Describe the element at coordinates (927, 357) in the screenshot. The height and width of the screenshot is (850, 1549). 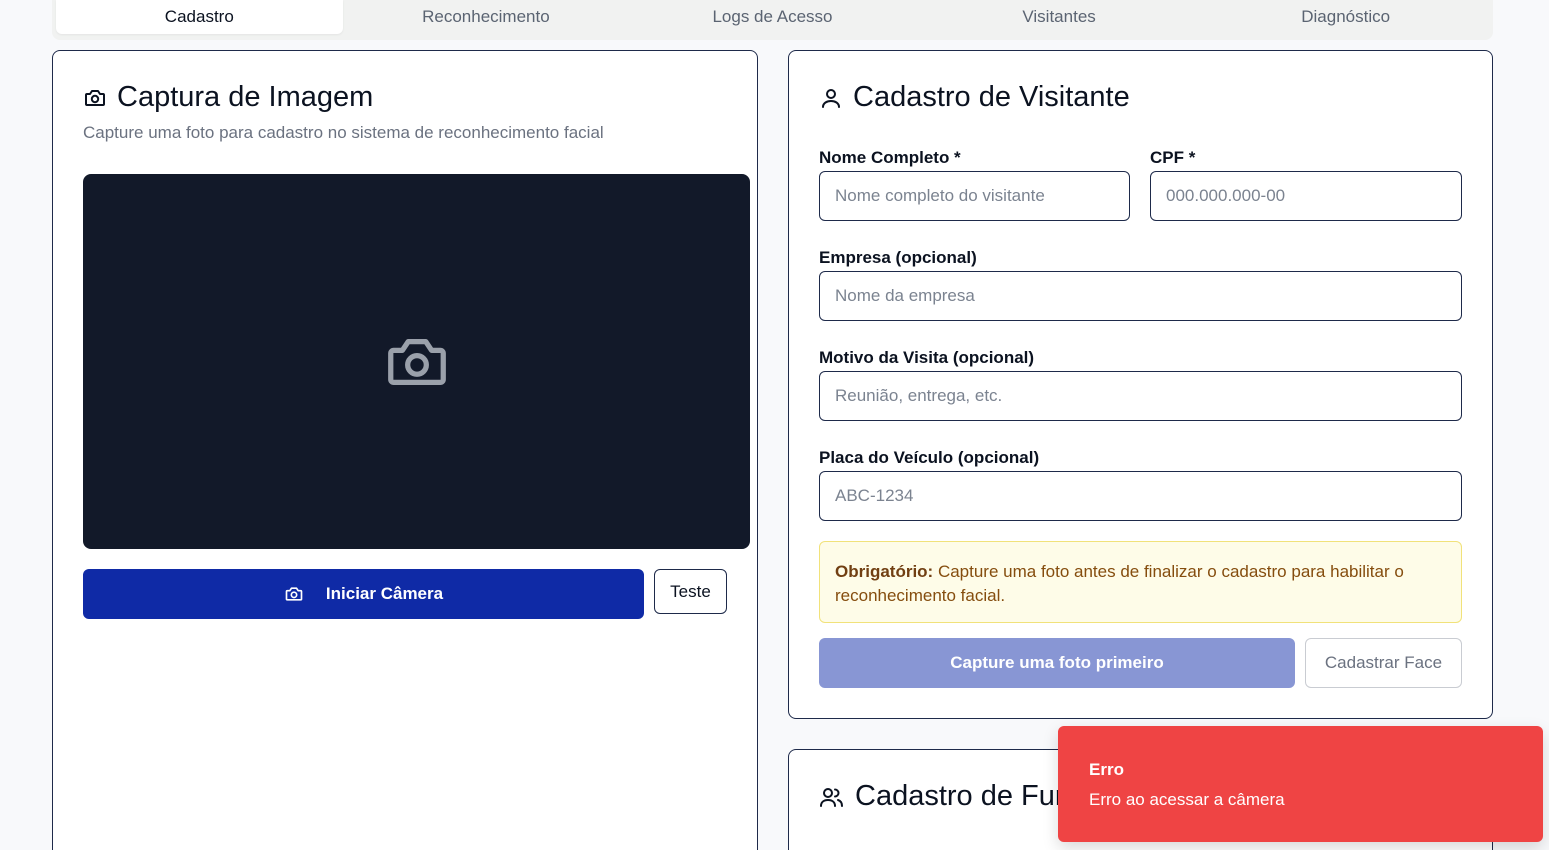
I see `reason-label: Motivo da Visita (opcional)` at that location.